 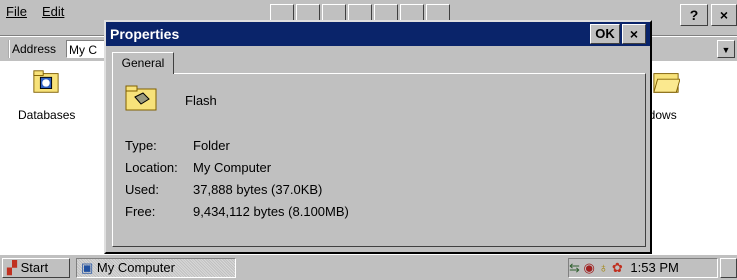 What do you see at coordinates (135, 267) in the screenshot?
I see `taskbar-item-label: My Computer` at bounding box center [135, 267].